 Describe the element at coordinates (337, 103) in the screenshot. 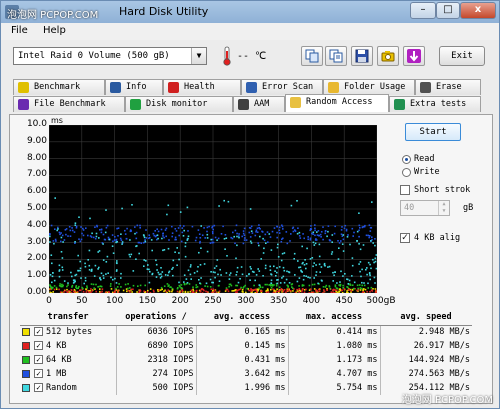

I see `tab-random-access: Random Access` at that location.